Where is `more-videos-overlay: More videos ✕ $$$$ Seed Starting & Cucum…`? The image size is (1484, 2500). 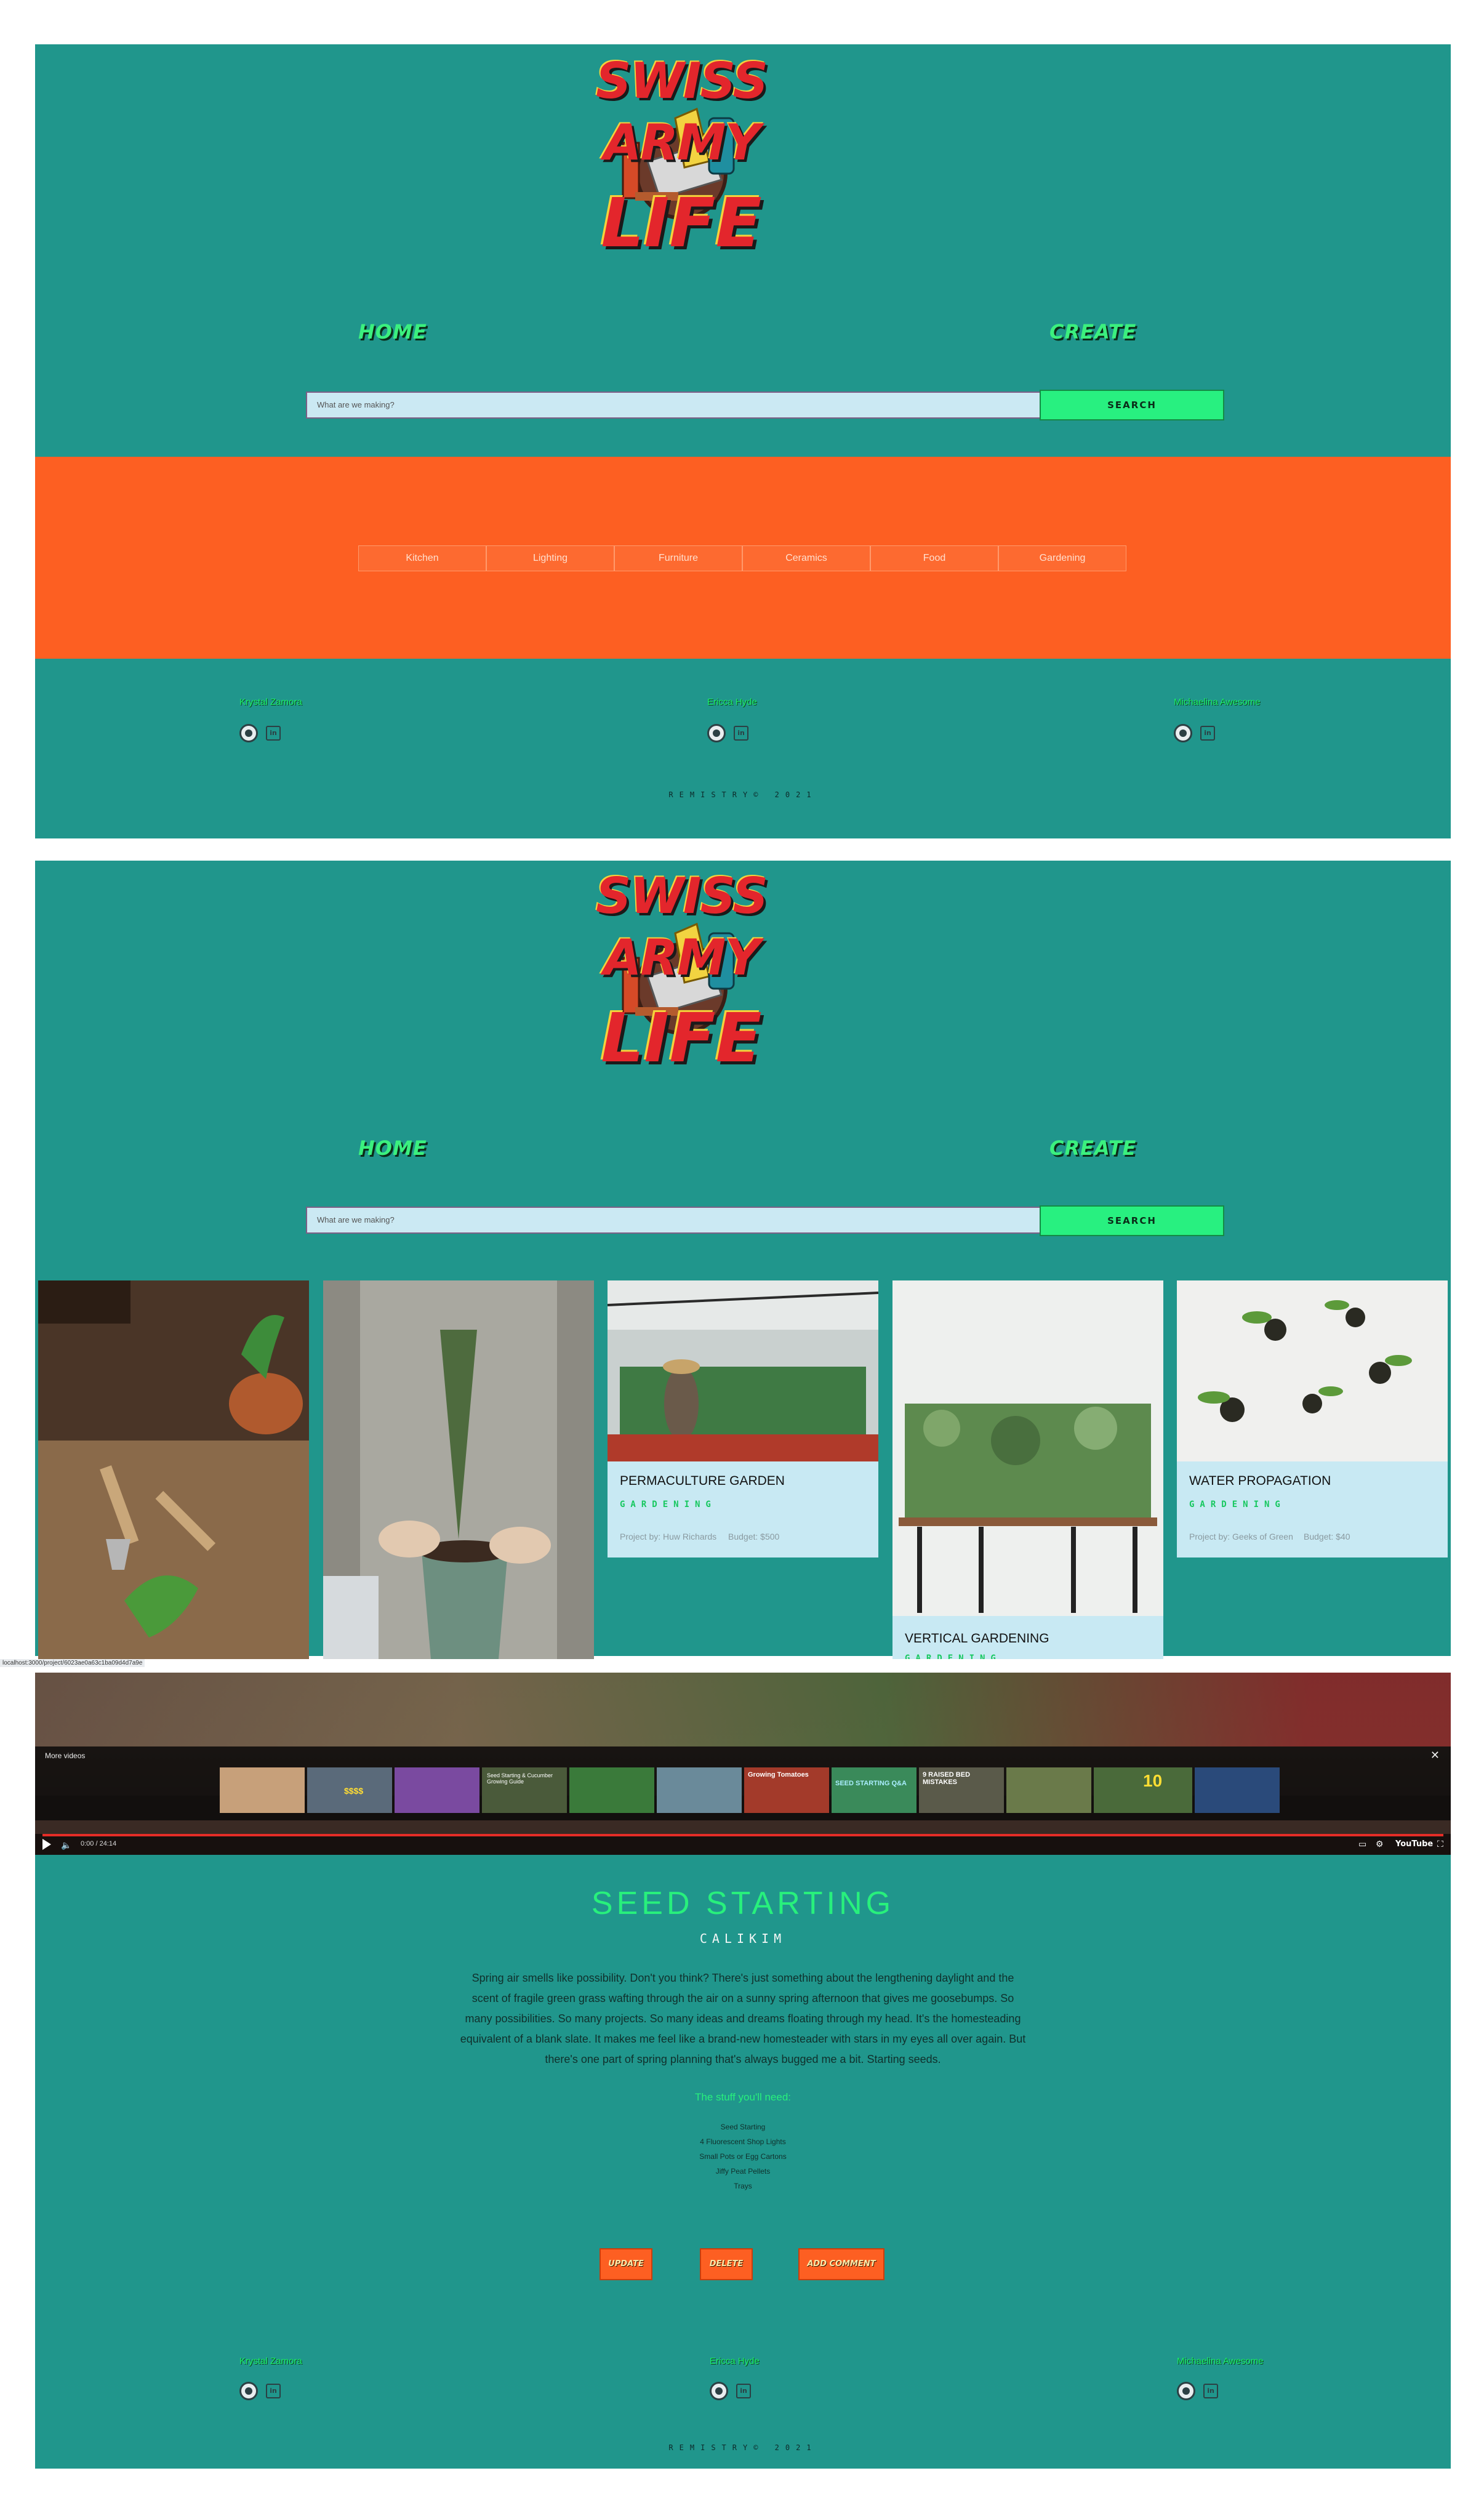 more-videos-overlay: More videos ✕ $$$$ Seed Starting & Cucum… is located at coordinates (743, 1783).